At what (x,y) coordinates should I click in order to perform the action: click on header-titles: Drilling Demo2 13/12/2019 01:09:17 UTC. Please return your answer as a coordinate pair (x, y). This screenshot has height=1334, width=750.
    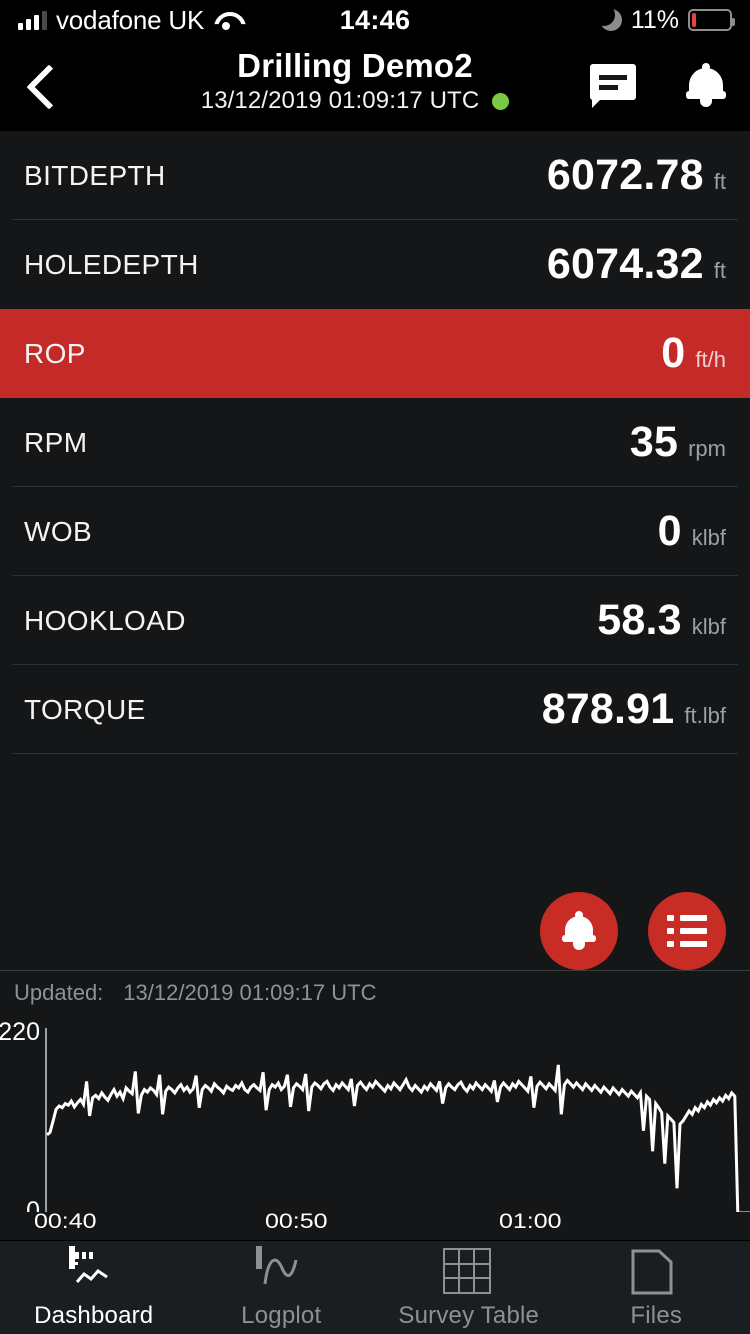
    Looking at the image, I should click on (355, 80).